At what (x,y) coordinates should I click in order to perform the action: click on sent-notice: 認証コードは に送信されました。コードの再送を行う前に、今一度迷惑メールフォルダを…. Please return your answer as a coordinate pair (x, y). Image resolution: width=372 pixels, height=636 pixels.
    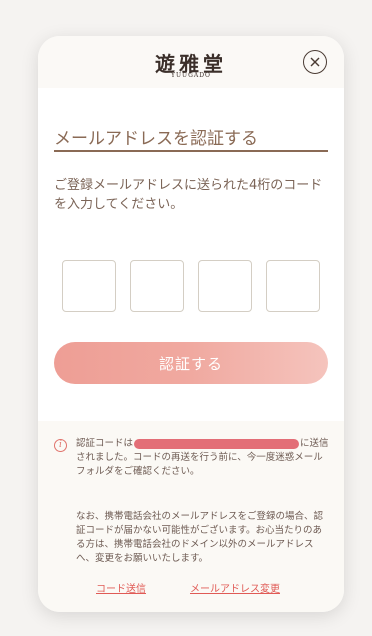
    Looking at the image, I should click on (203, 458).